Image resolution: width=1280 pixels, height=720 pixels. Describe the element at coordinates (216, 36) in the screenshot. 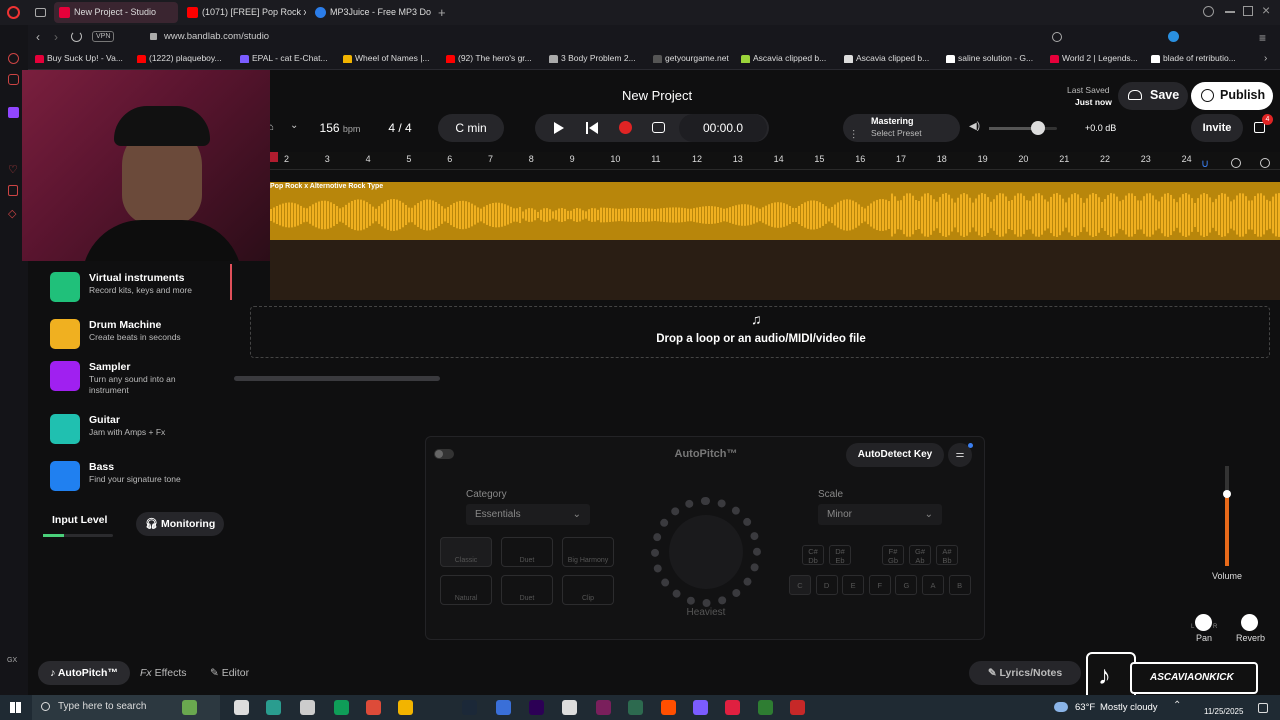

I see `url-field: www.bandlab.com/studio` at that location.